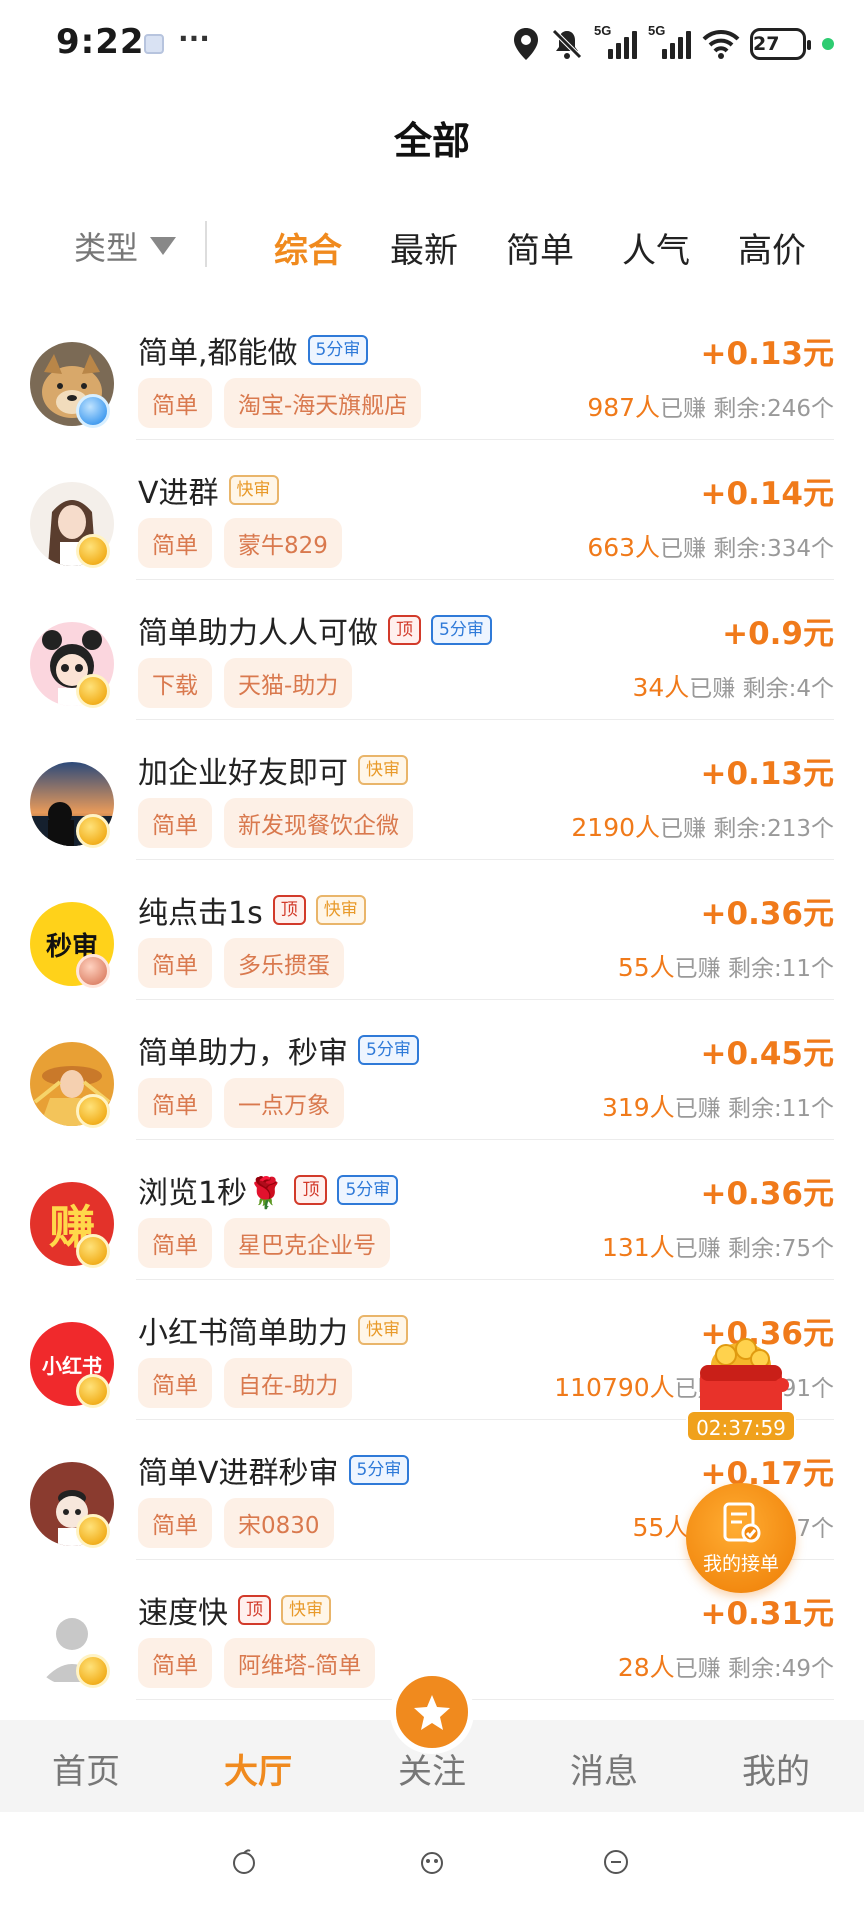 Image resolution: width=864 pixels, height=1920 pixels. Describe the element at coordinates (300, 1663) in the screenshot. I see `task-chip: 阿维塔-简单` at that location.